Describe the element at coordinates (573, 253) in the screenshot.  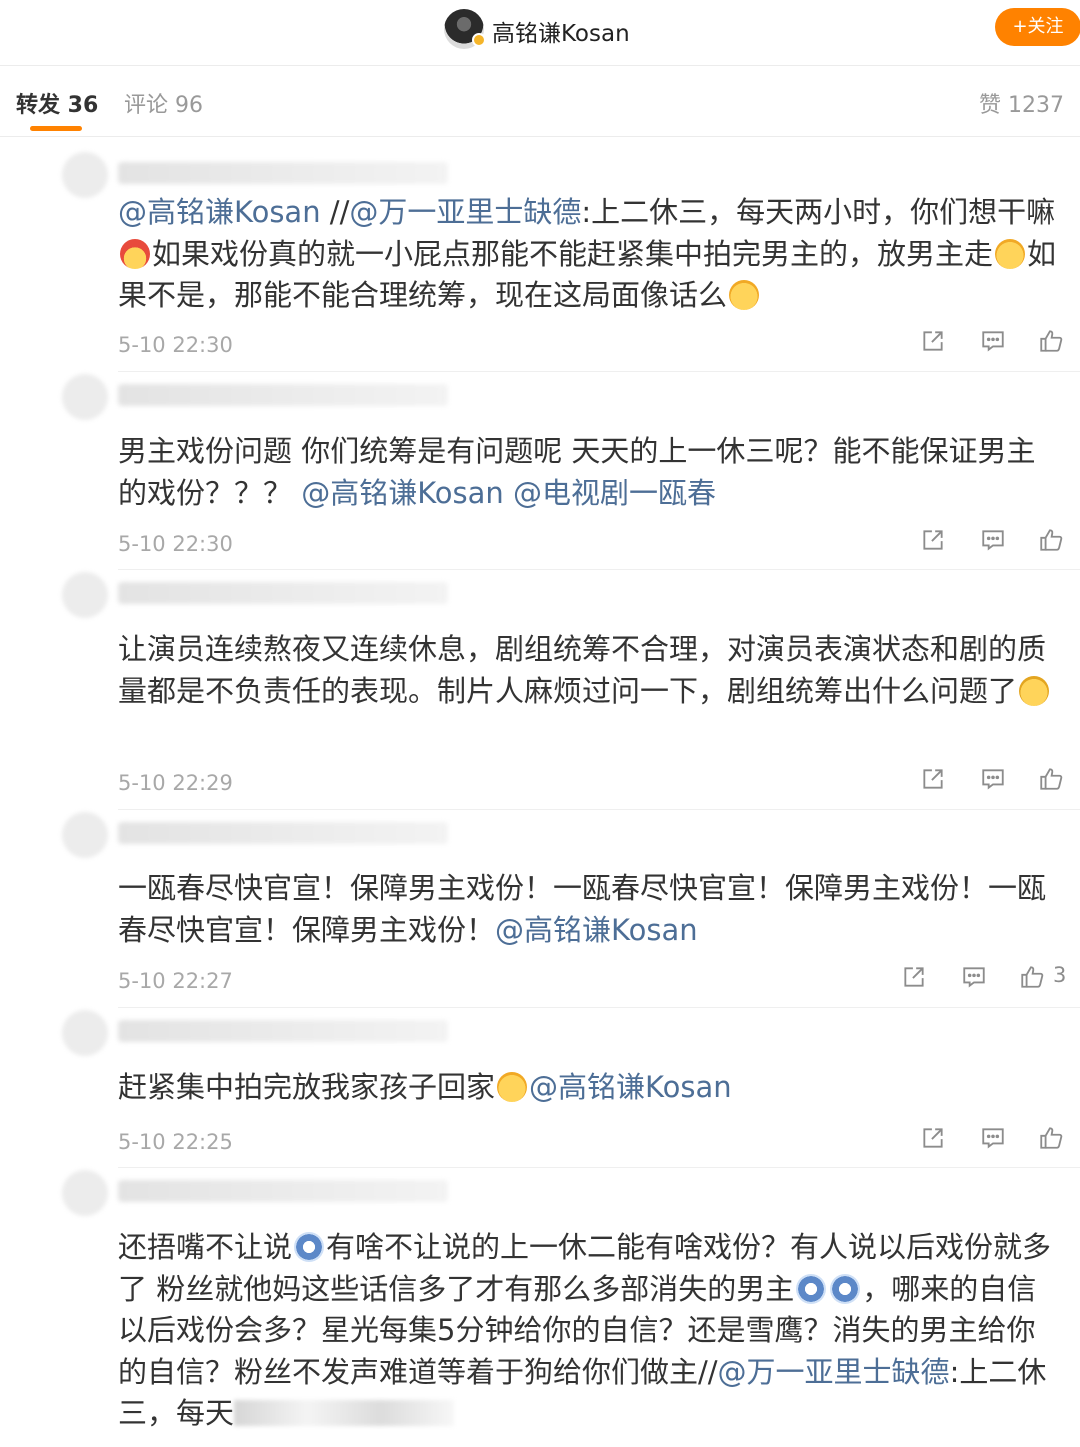
I see `text-span: 如果戏份真的就一小屁点那能不能赶紧集中拍完男主的，放男主走` at that location.